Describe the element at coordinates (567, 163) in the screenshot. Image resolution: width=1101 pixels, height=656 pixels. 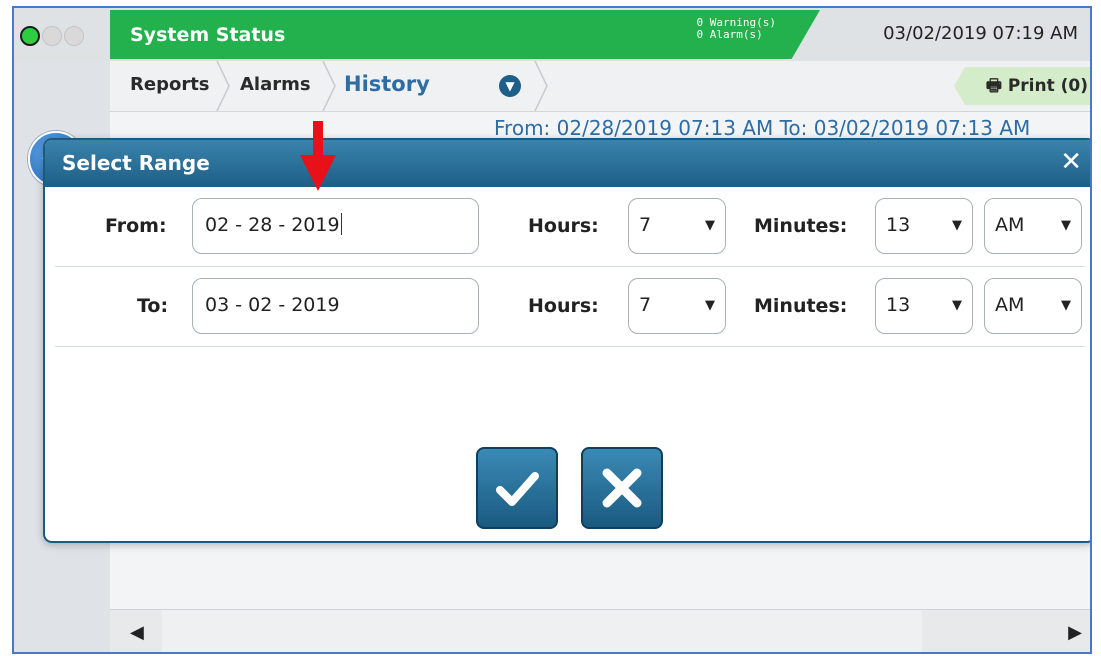
I see `dialog-header: Select Range ✕` at that location.